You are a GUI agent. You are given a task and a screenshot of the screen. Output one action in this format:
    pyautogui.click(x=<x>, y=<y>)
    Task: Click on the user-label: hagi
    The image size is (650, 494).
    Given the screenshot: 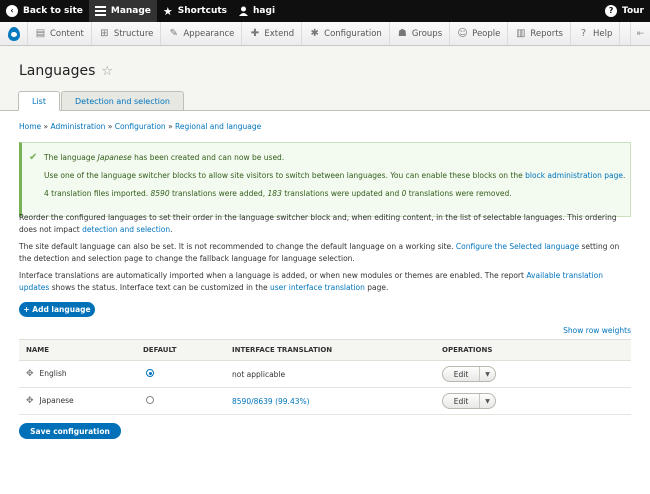 What is the action you would take?
    pyautogui.click(x=264, y=11)
    